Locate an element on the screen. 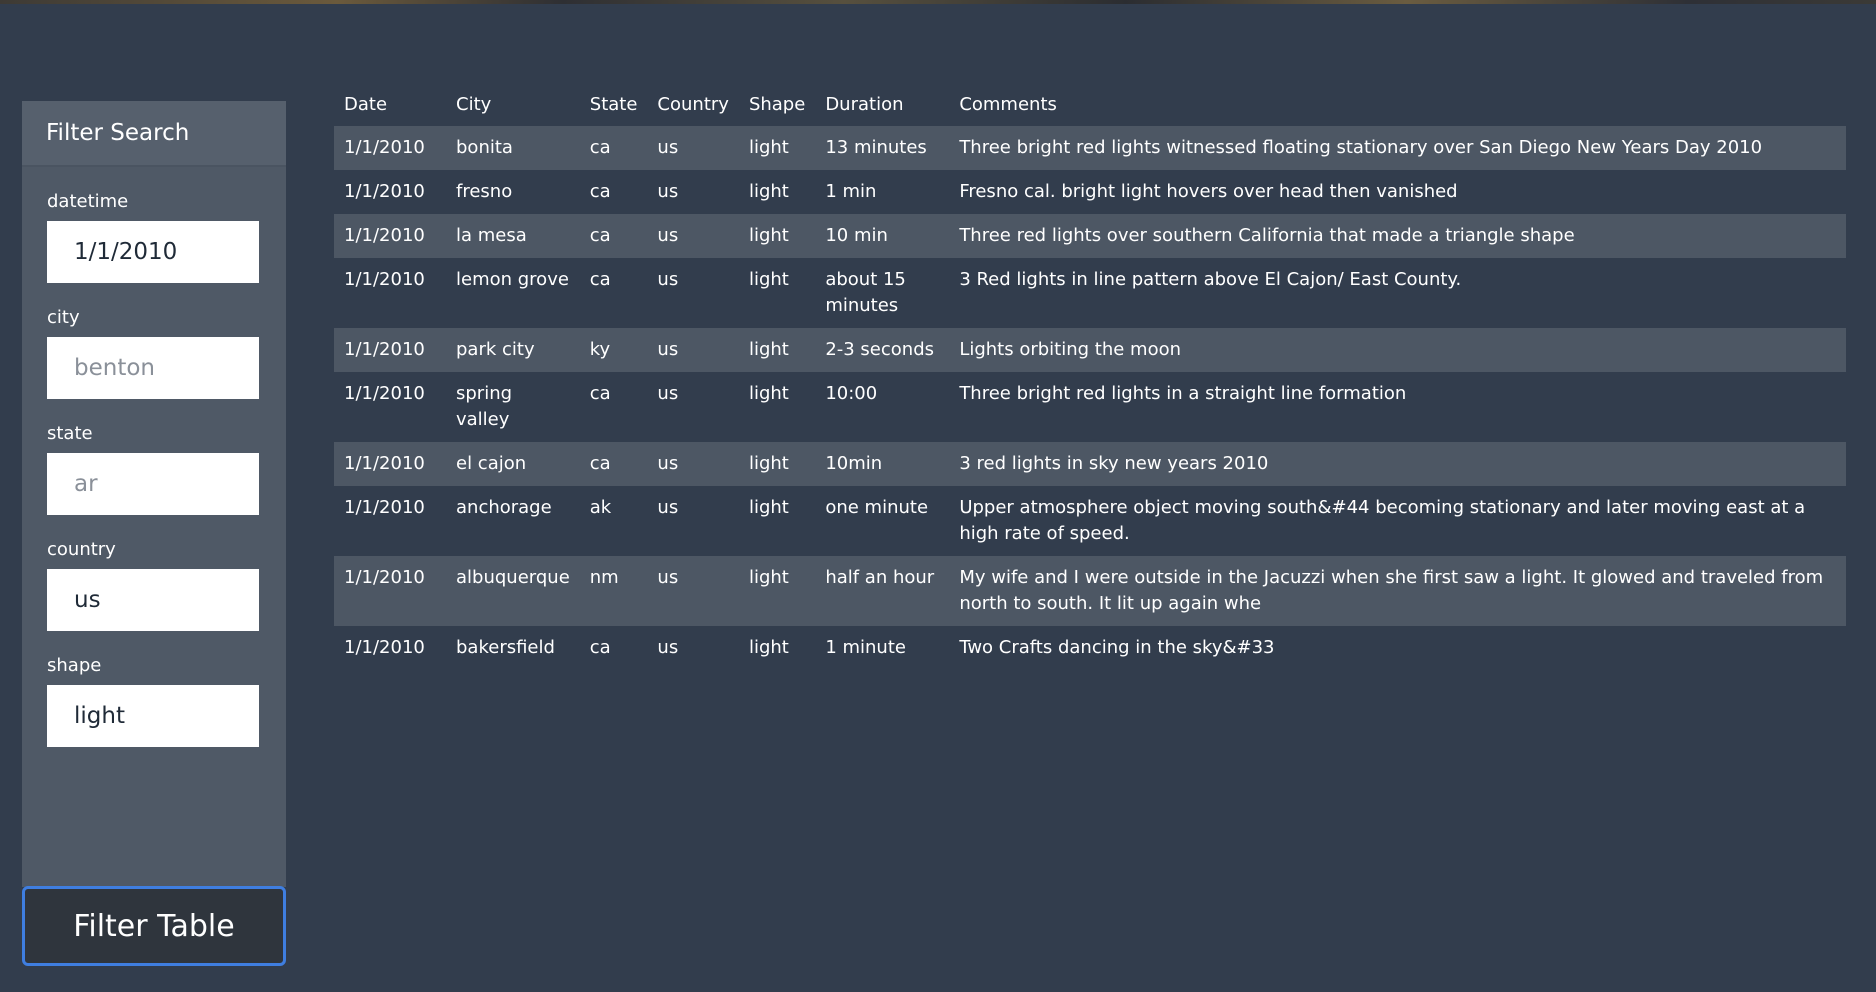  country-field-group: country is located at coordinates (154, 586).